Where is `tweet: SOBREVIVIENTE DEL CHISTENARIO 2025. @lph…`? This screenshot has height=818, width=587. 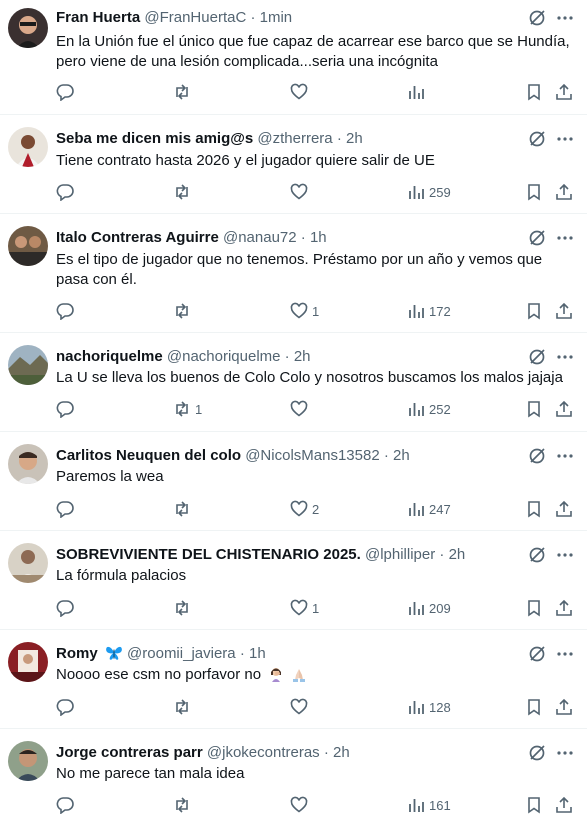 tweet: SOBREVIVIENTE DEL CHISTENARIO 2025. @lph… is located at coordinates (293, 580).